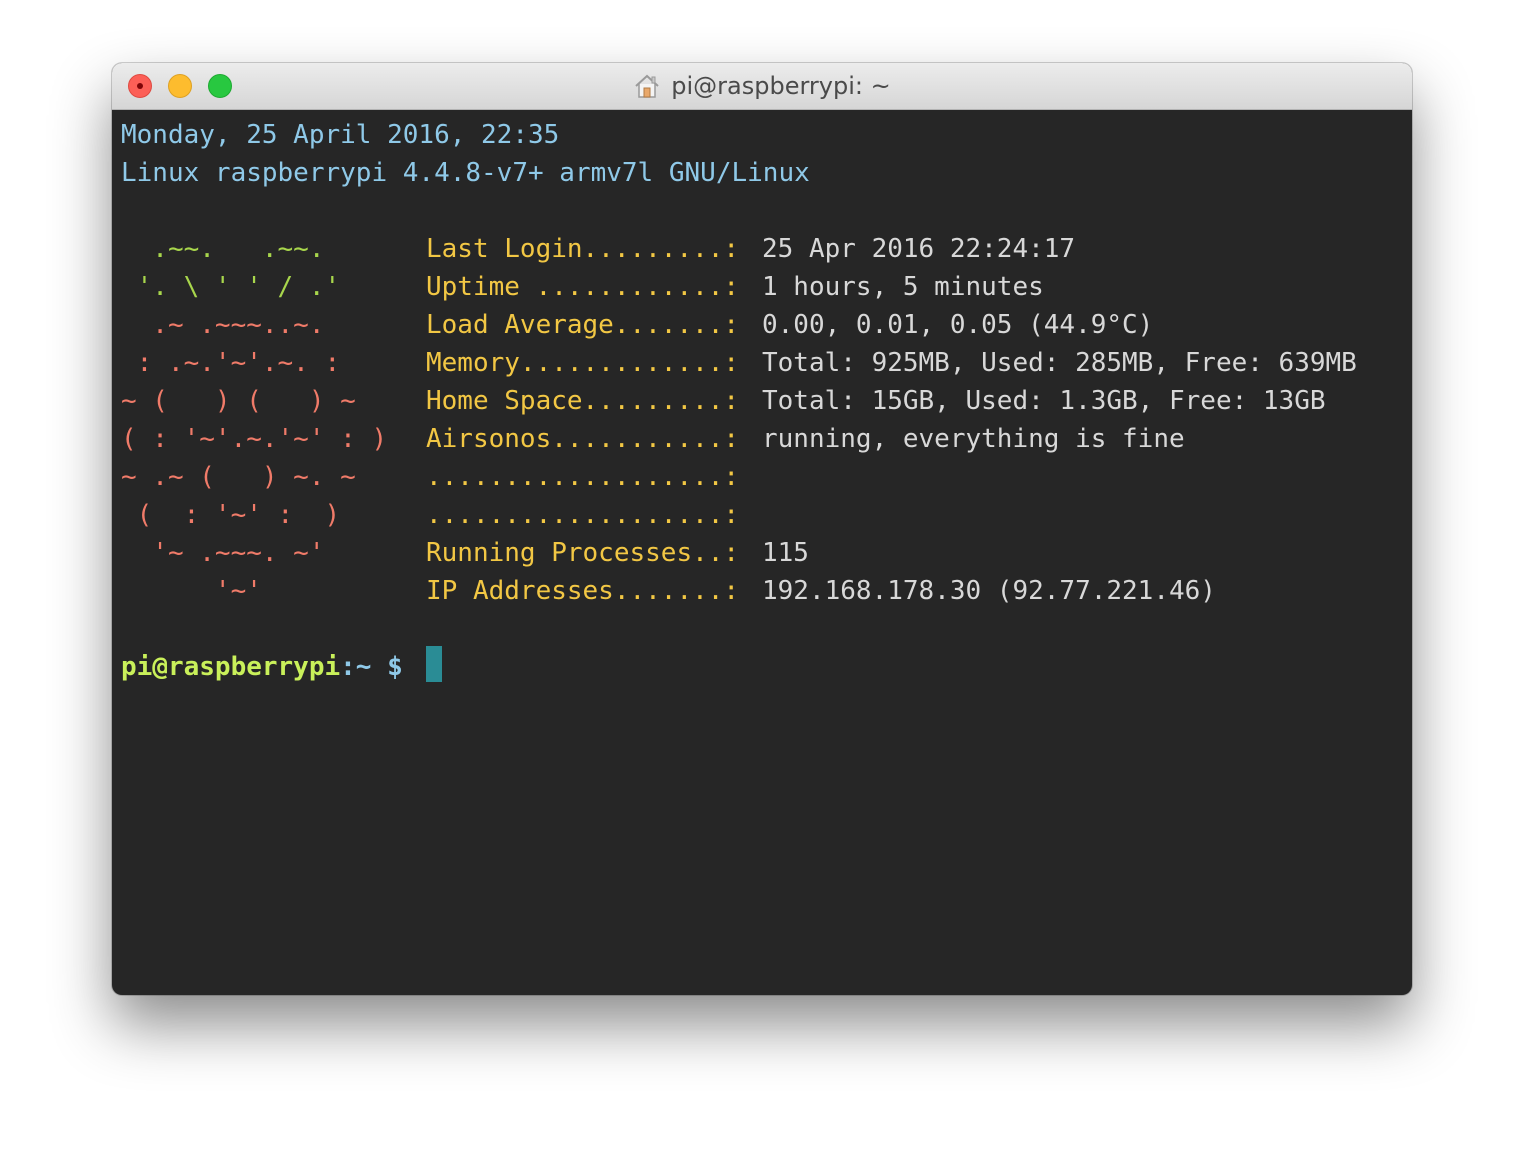  Describe the element at coordinates (238, 477) in the screenshot. I see `logo-line: ~ .~ ( ) ~. ~` at that location.